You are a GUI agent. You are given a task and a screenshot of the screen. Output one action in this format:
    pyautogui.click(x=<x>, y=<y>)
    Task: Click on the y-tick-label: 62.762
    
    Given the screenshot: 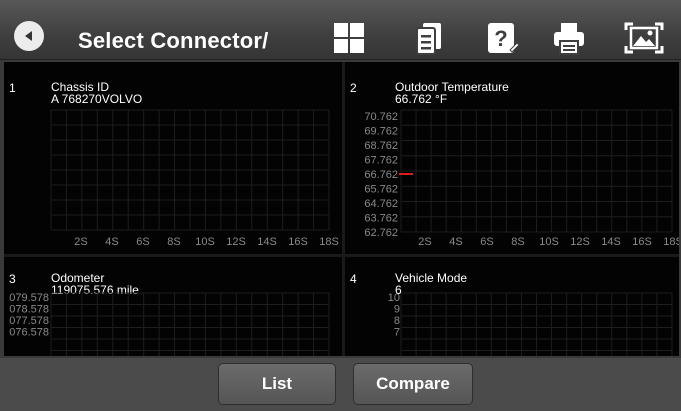 What is the action you would take?
    pyautogui.click(x=381, y=233)
    